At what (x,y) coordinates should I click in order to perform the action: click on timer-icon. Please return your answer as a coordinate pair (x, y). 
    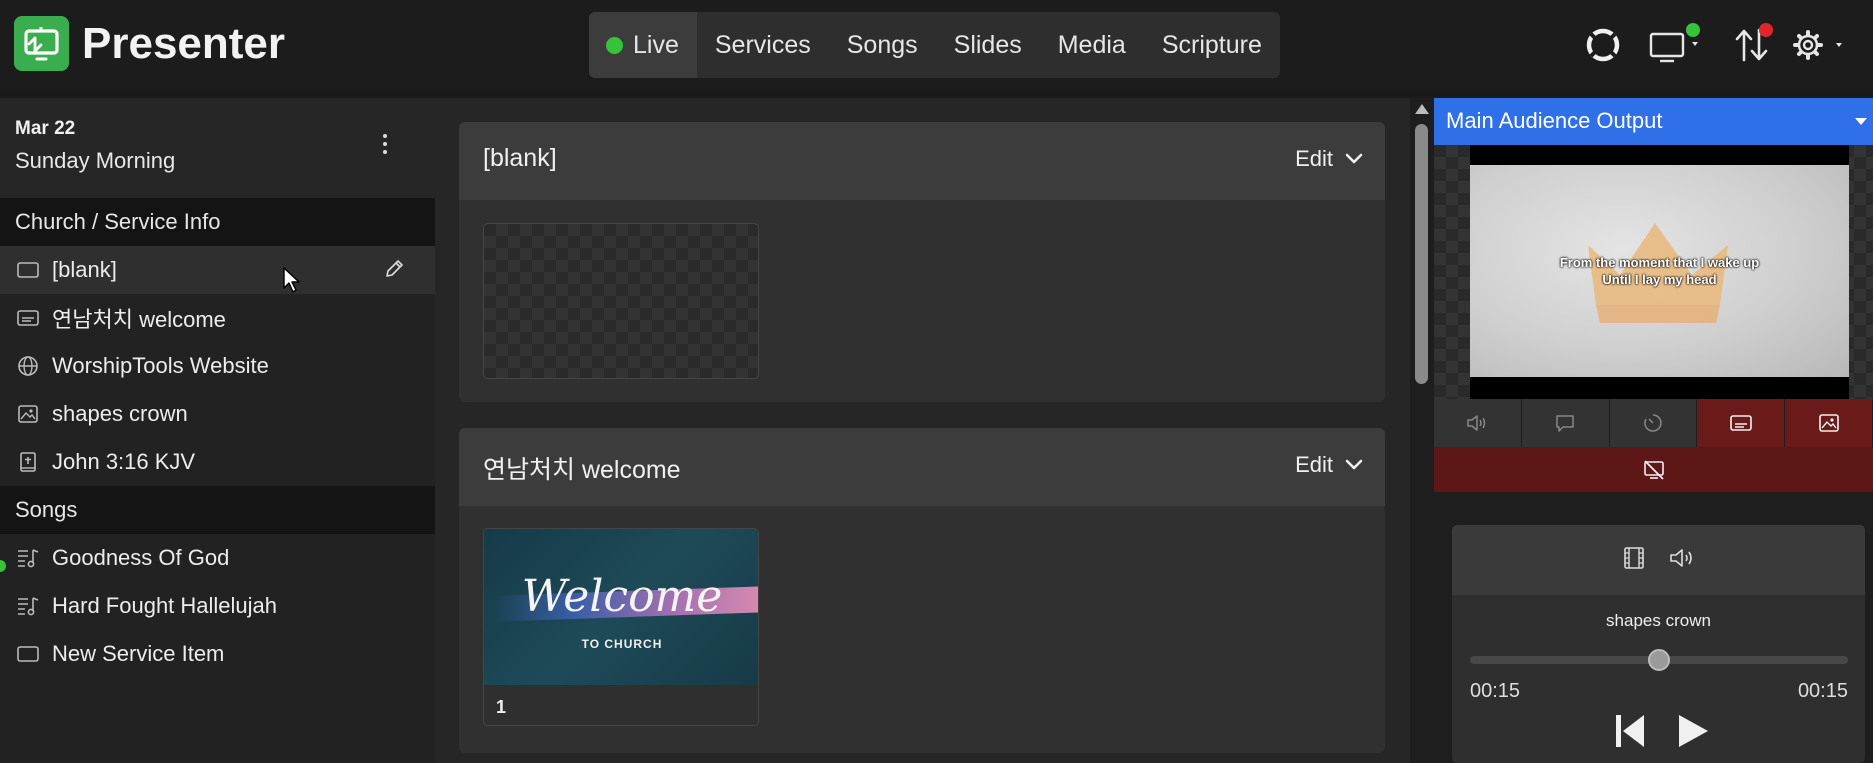
    Looking at the image, I should click on (1653, 423).